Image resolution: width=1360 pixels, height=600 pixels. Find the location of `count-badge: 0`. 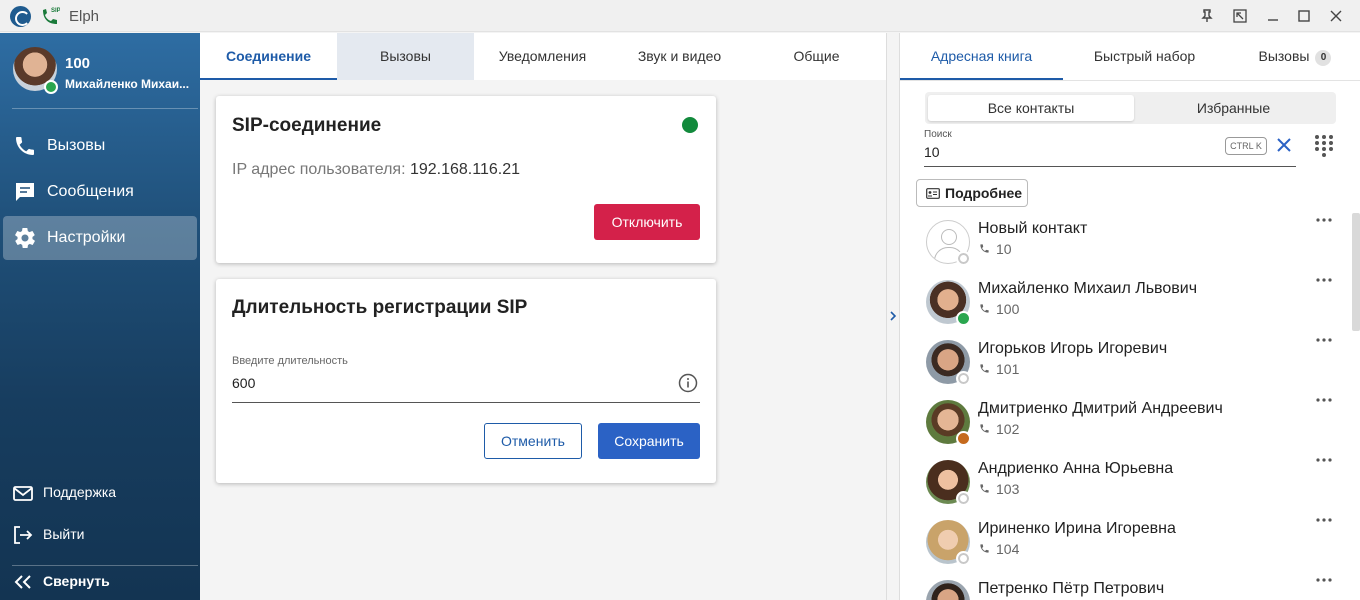

count-badge: 0 is located at coordinates (1323, 58).